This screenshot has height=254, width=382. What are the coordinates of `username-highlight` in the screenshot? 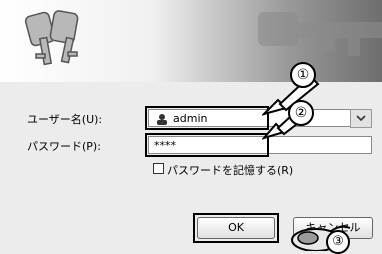 It's located at (207, 118).